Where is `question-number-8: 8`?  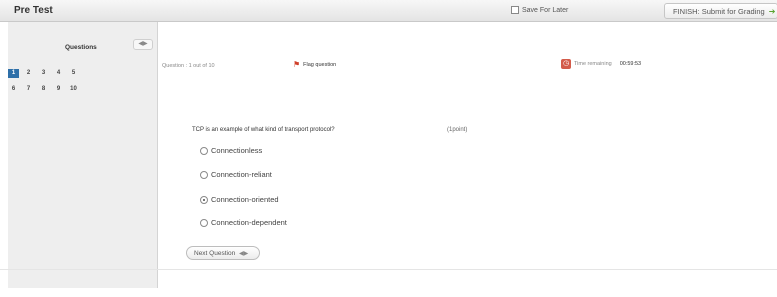 question-number-8: 8 is located at coordinates (43, 89).